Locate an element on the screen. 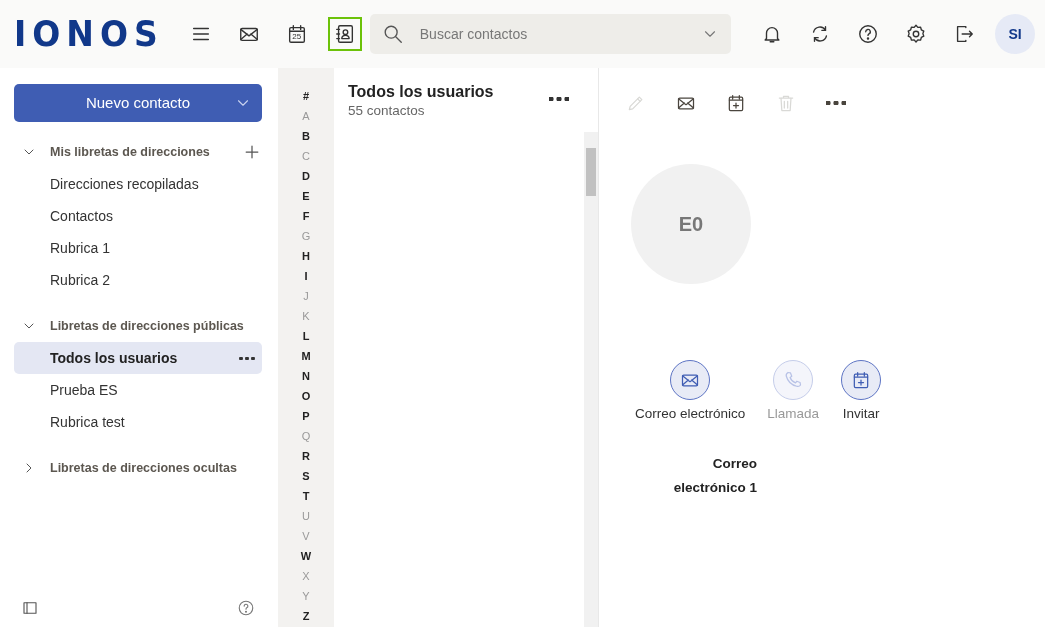 The image size is (1045, 627). letter-link: K is located at coordinates (306, 316).